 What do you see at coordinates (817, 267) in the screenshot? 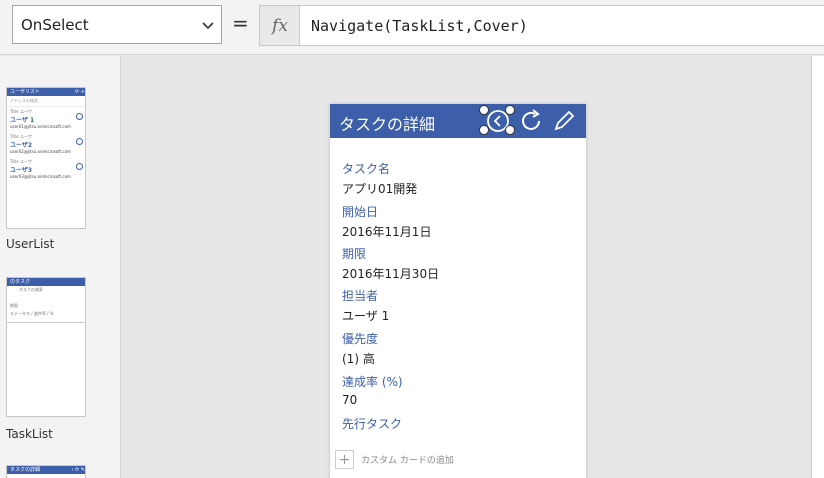
I see `properties-panel` at bounding box center [817, 267].